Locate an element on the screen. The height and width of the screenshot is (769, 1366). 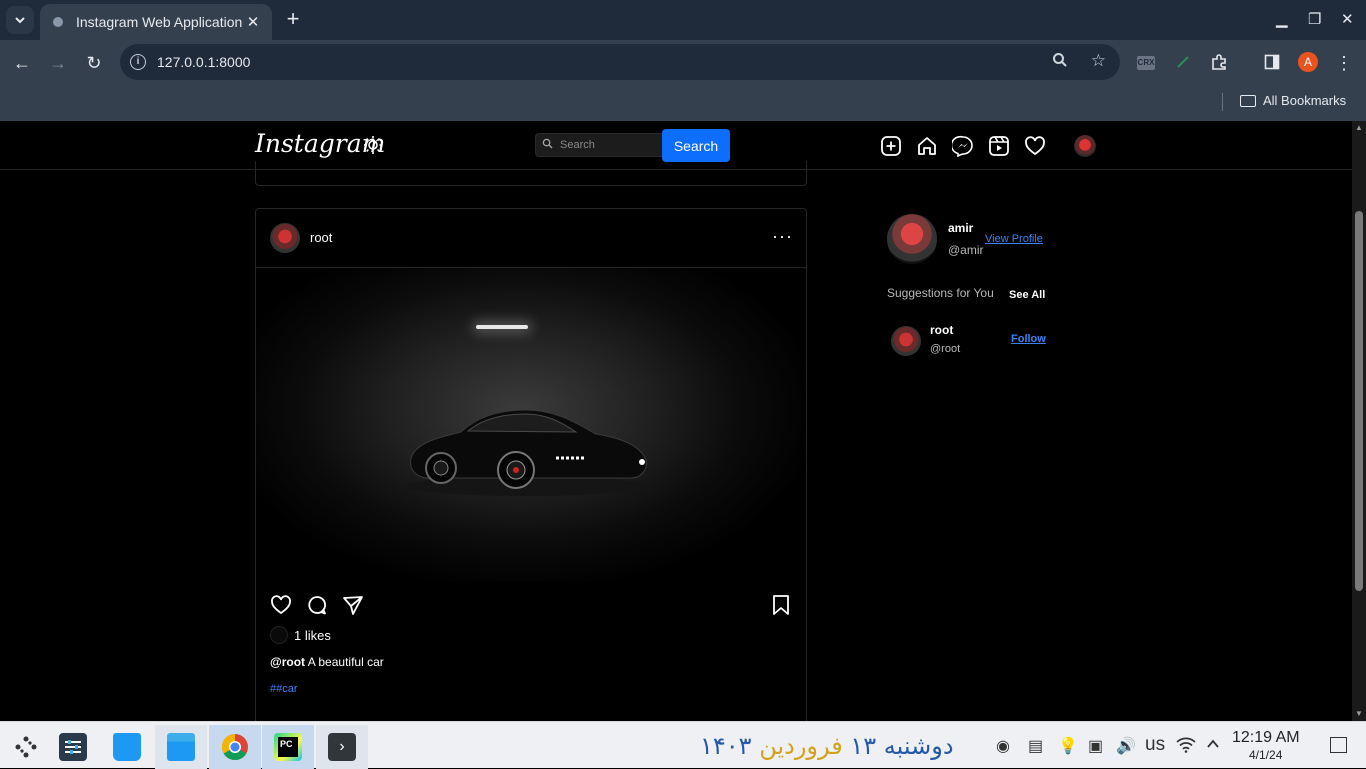
restore-button: ❐ is located at coordinates (1314, 19).